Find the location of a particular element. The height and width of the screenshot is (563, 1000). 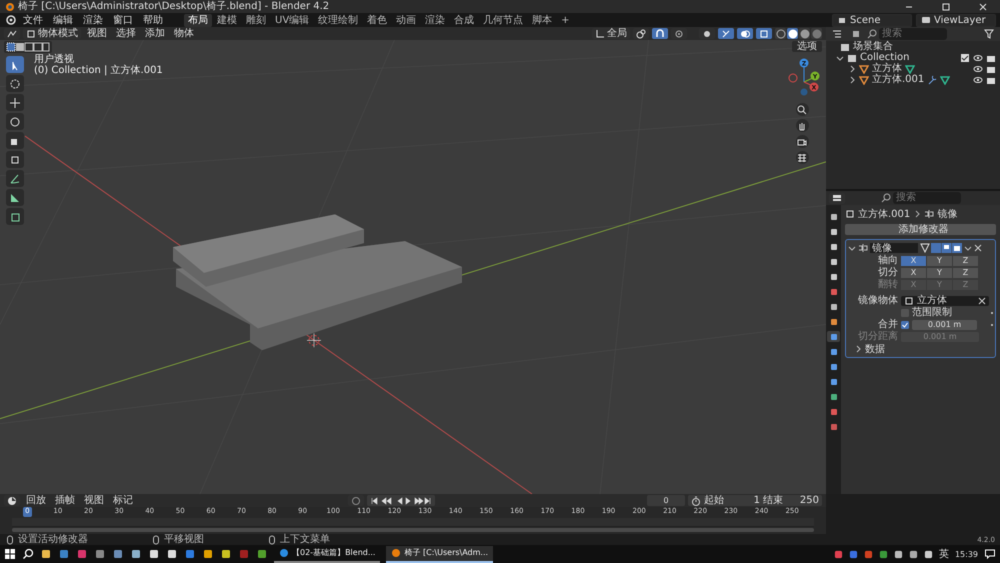

outliner-item: 立方体 is located at coordinates (913, 68).